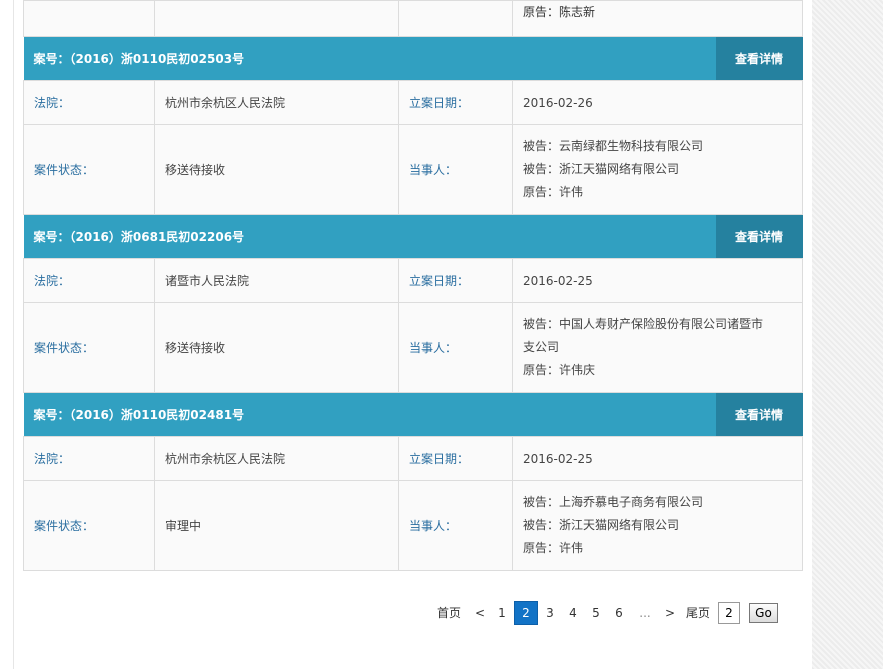 The width and height of the screenshot is (883, 669). Describe the element at coordinates (550, 613) in the screenshot. I see `page-link-3: 3` at that location.